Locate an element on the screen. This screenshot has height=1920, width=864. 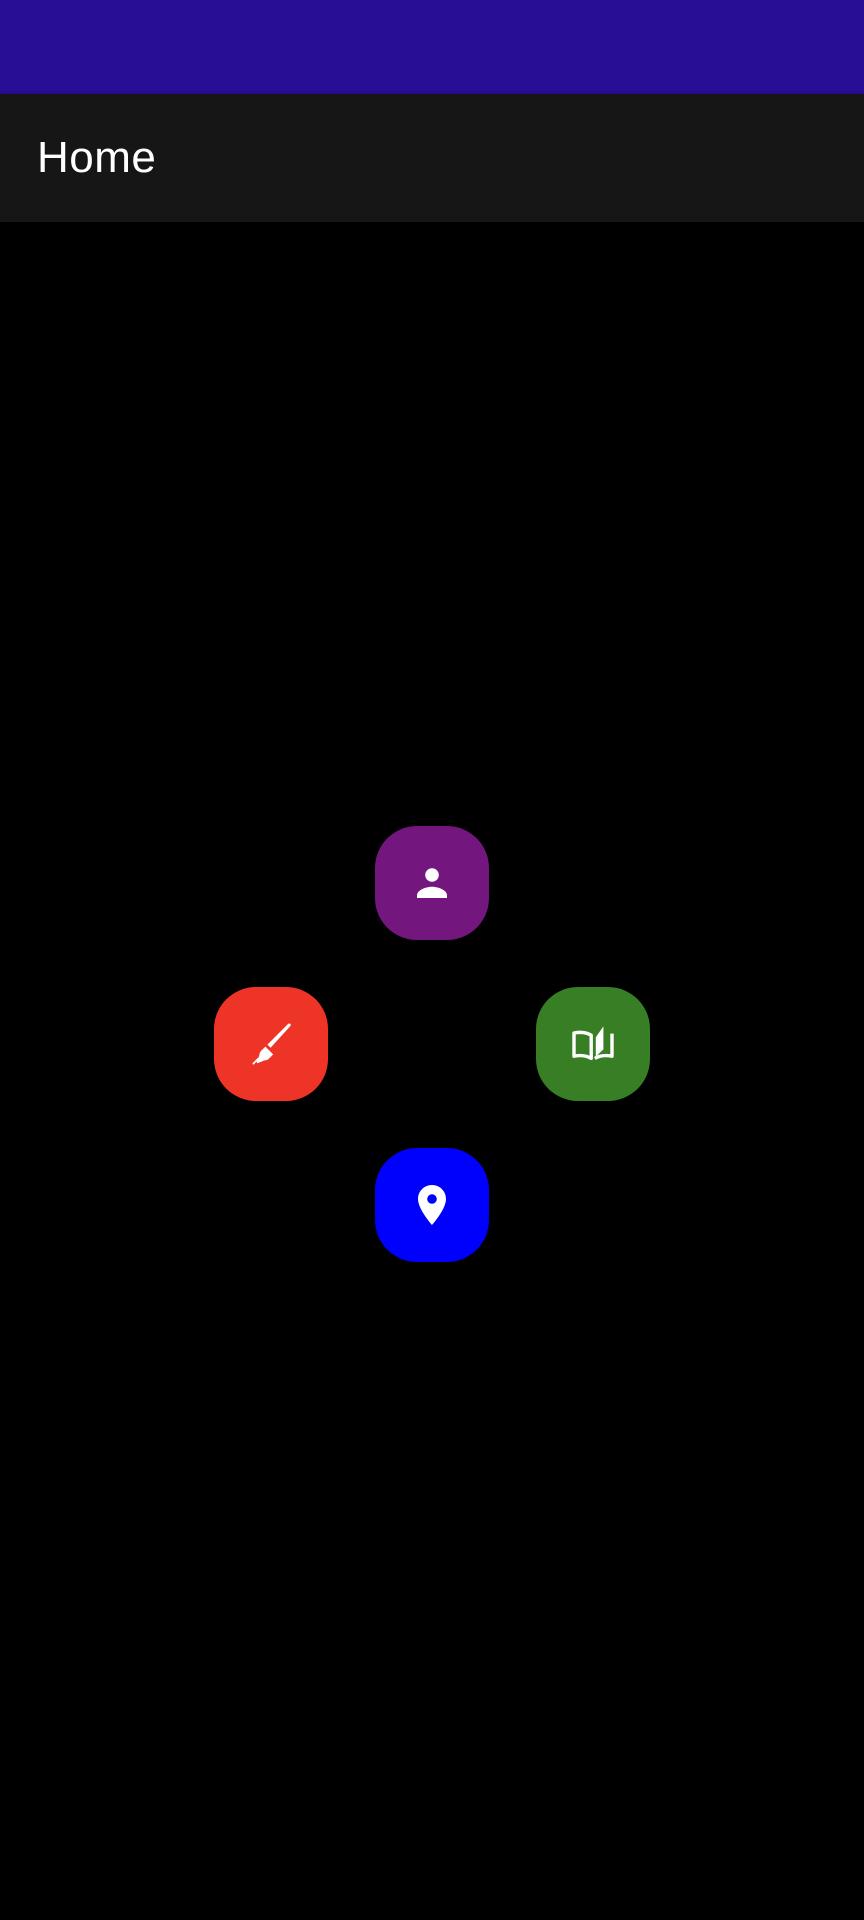
person-icon is located at coordinates (432, 883).